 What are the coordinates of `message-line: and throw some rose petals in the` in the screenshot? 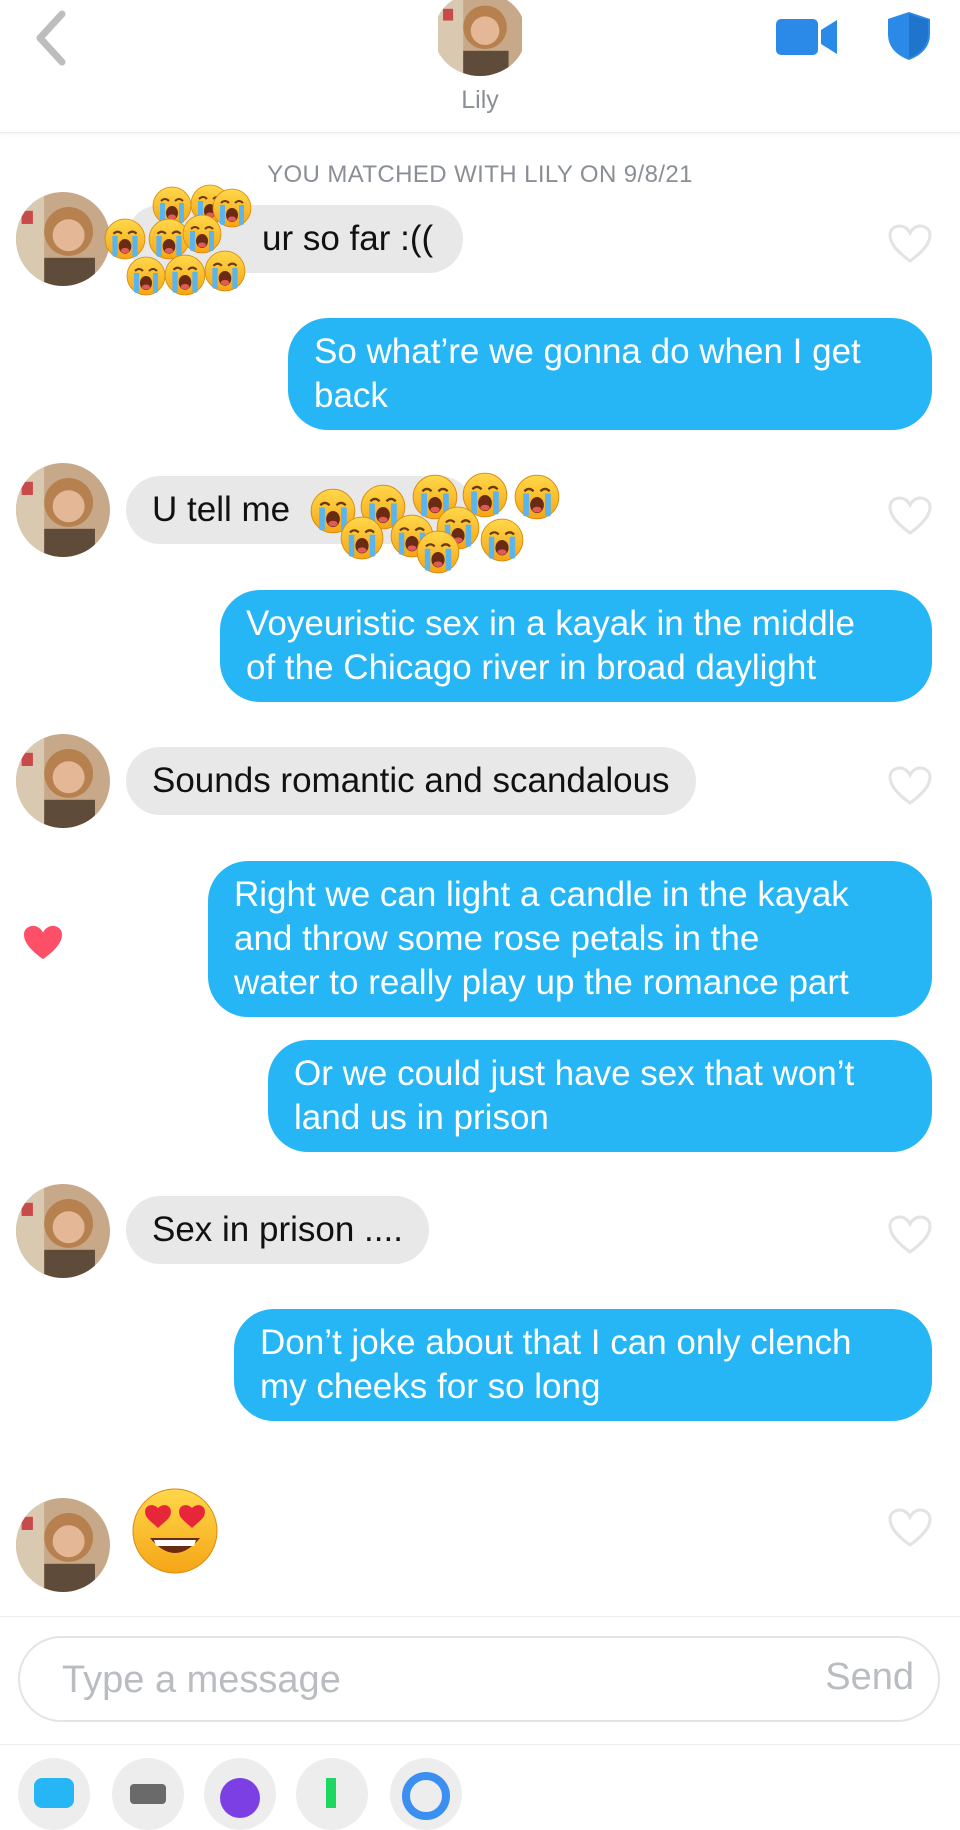 It's located at (497, 938).